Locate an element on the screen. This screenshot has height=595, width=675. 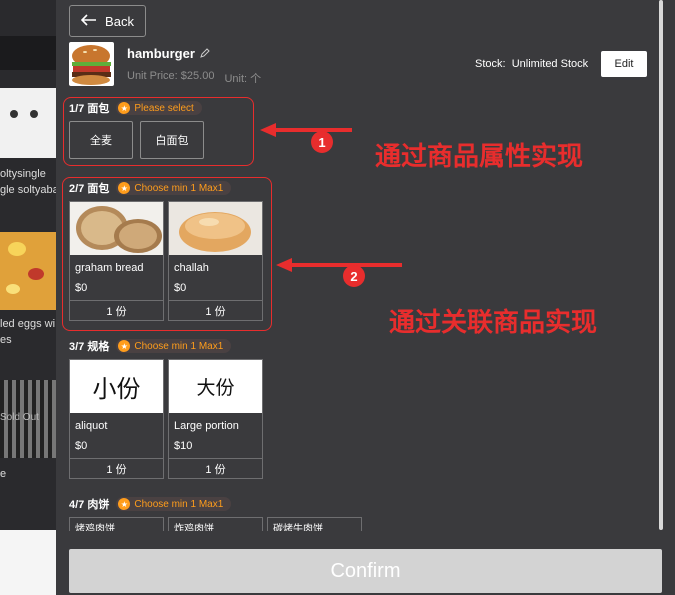
back-label: Back is located at coordinates (119, 21).